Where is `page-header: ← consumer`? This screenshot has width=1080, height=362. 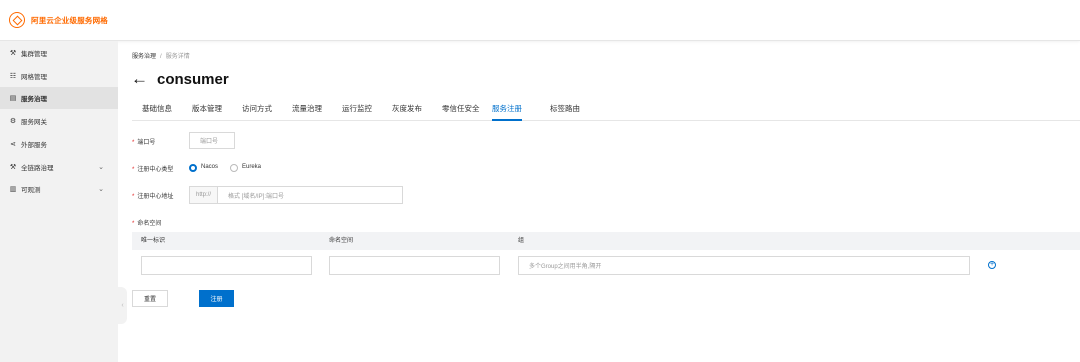 page-header: ← consumer is located at coordinates (180, 79).